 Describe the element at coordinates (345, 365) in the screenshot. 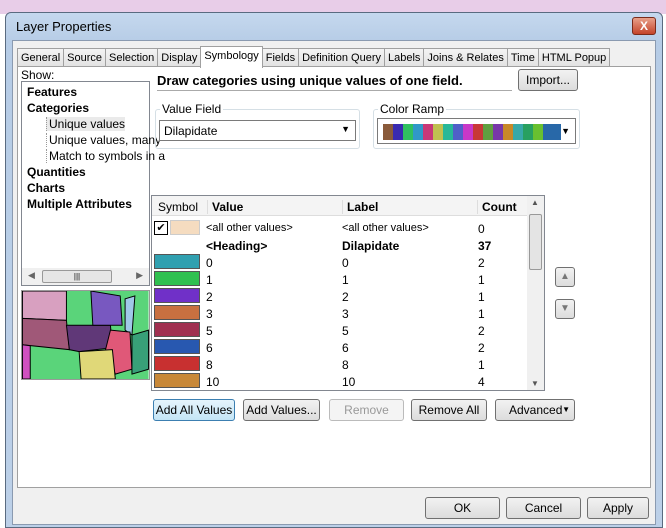

I see `cell-label: 8` at that location.